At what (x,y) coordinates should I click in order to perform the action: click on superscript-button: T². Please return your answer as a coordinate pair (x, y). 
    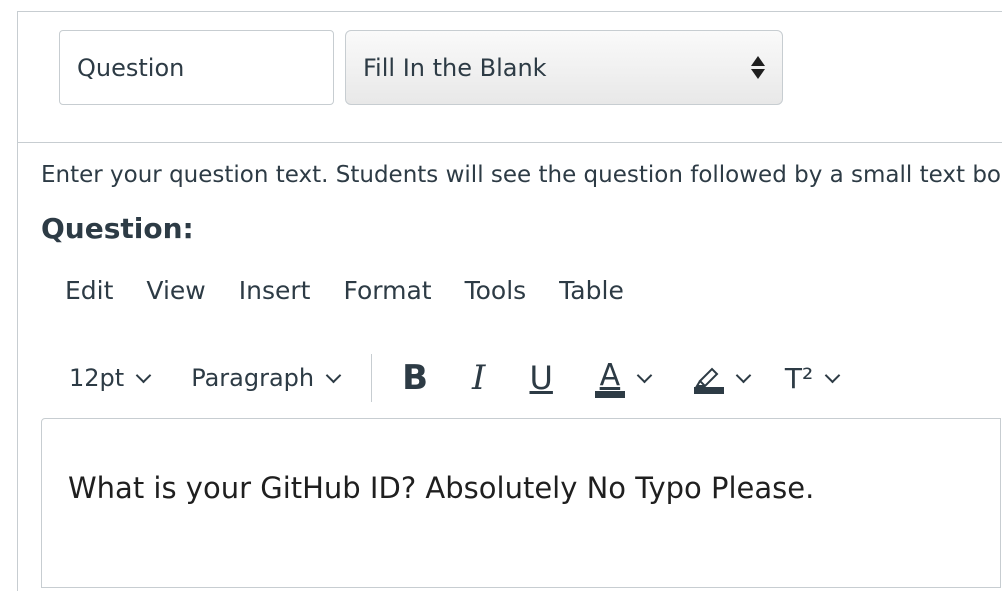
    Looking at the image, I should click on (812, 378).